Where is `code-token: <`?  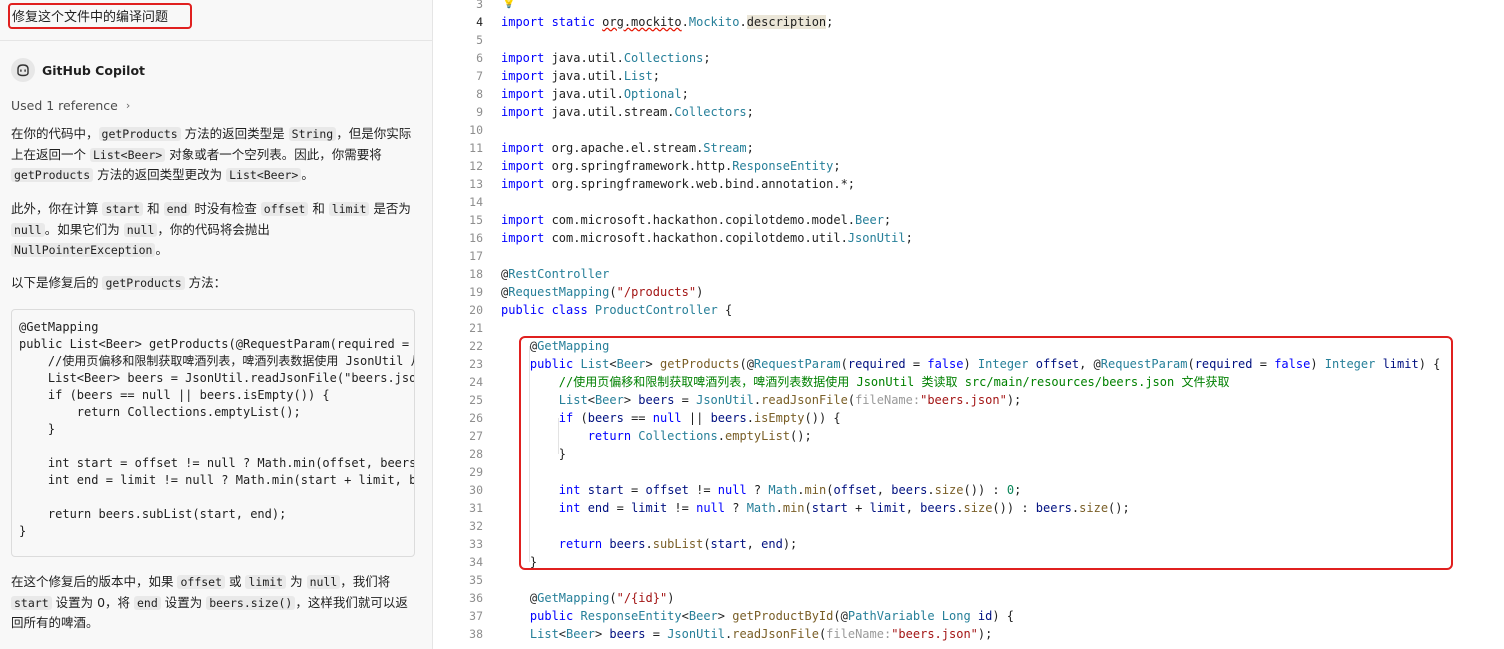
code-token: < is located at coordinates (685, 616).